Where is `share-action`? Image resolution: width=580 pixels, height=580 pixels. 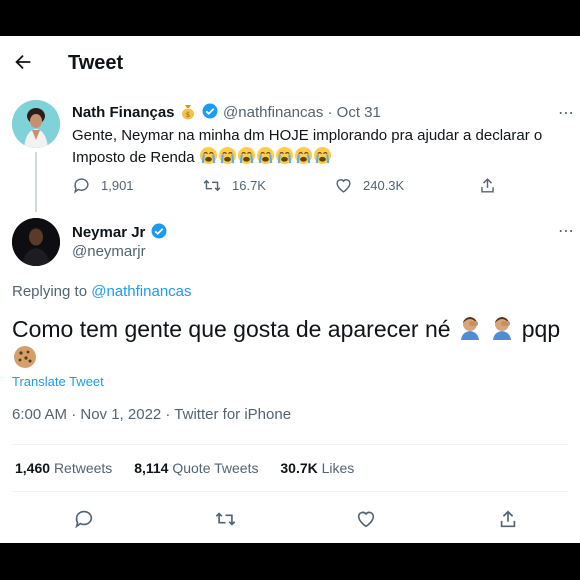
share-action is located at coordinates (487, 185).